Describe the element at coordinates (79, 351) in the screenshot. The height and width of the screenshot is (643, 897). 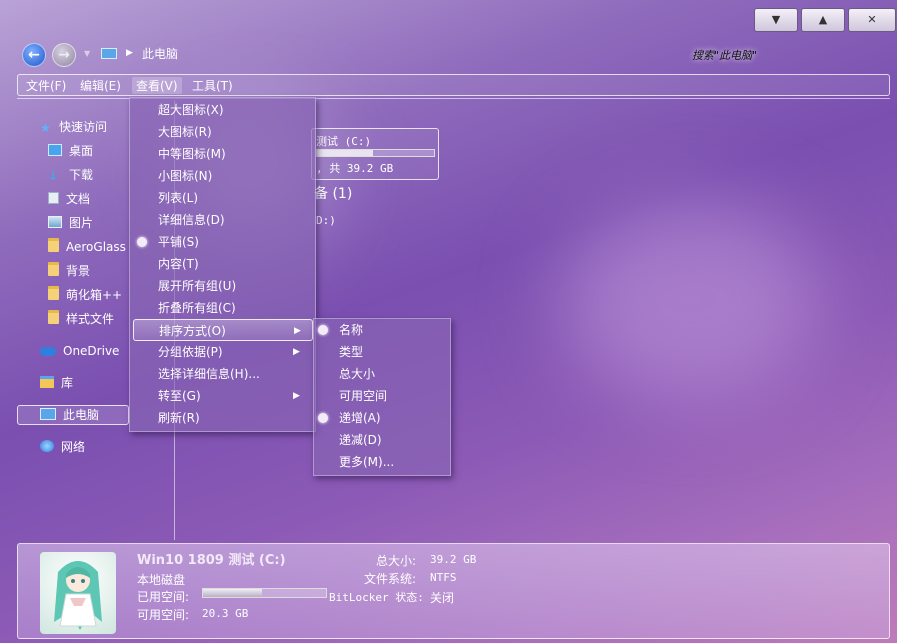
I see `sidebar-item-onedrive: OneDrive` at that location.